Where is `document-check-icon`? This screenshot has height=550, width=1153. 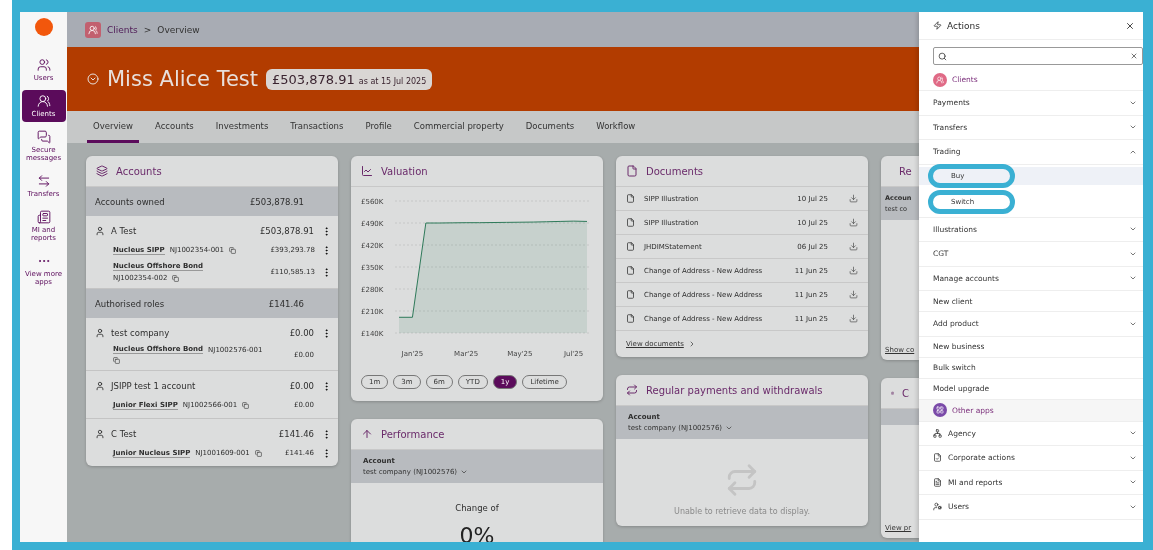 document-check-icon is located at coordinates (937, 458).